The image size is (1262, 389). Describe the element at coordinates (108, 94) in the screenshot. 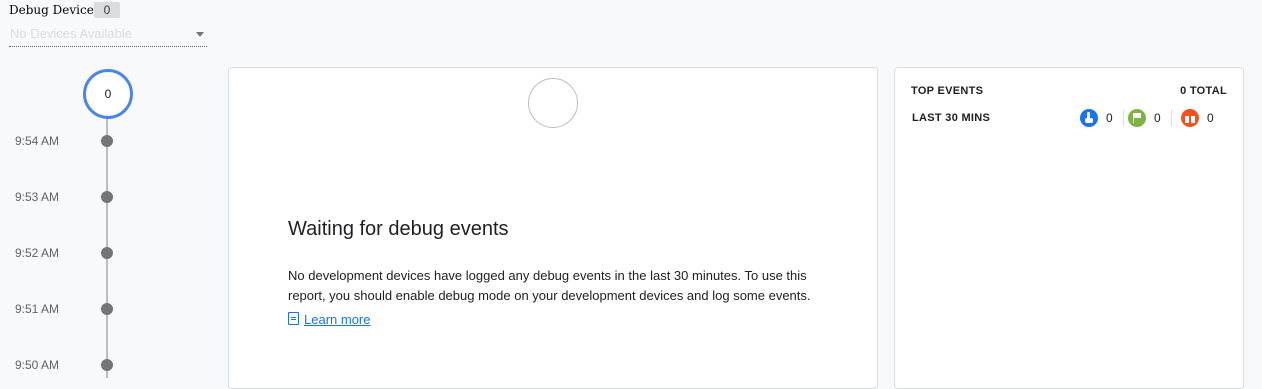

I see `timeline-current-count: 0` at that location.